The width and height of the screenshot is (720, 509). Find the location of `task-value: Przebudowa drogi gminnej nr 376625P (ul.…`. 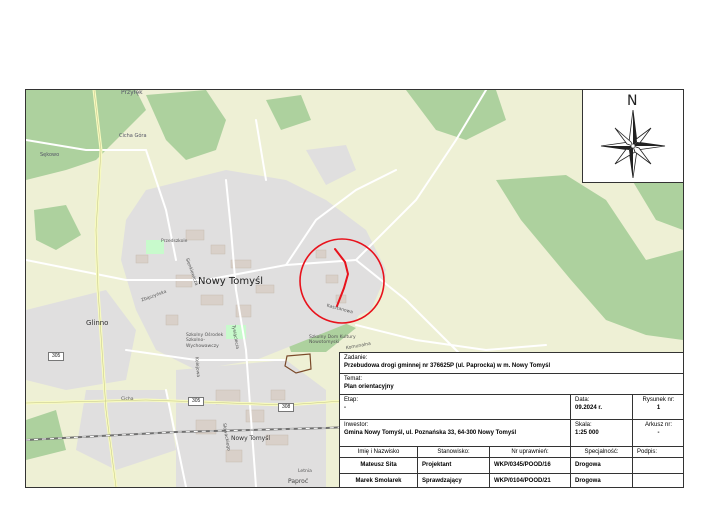

task-value: Przebudowa drogi gminnej nr 376625P (ul.… is located at coordinates (447, 366).